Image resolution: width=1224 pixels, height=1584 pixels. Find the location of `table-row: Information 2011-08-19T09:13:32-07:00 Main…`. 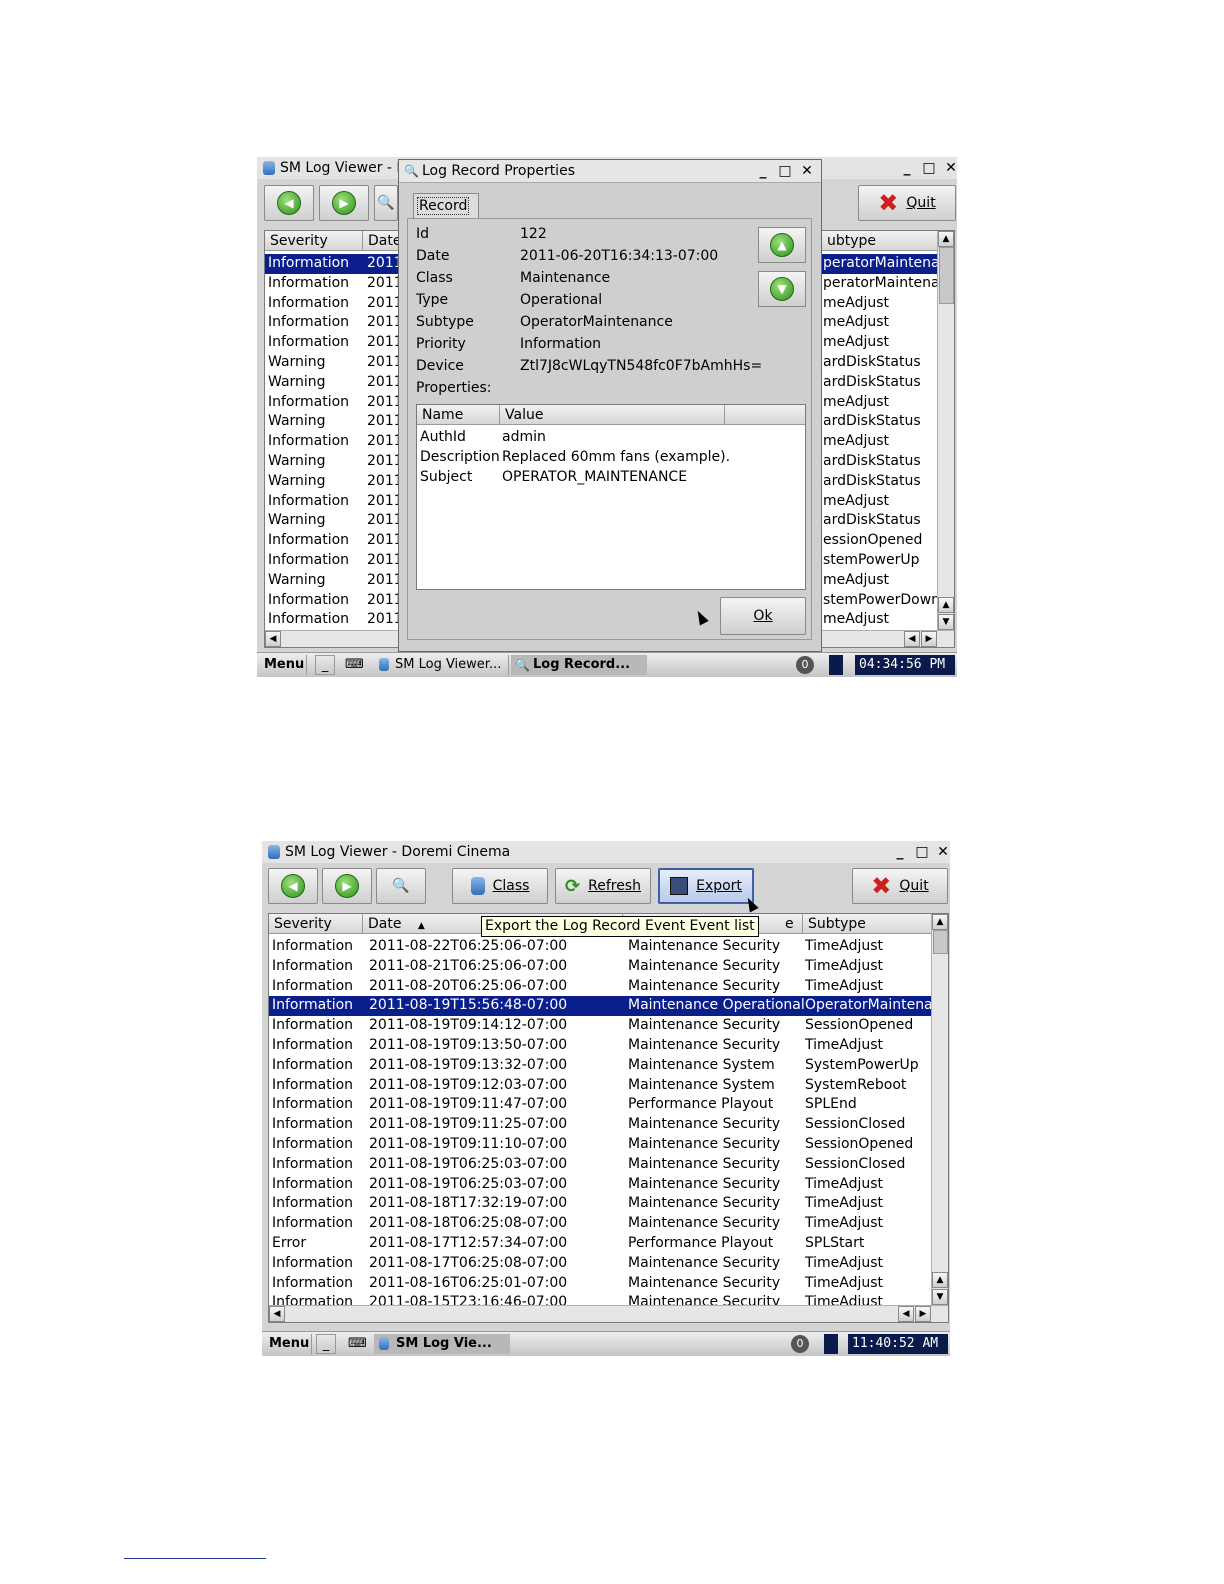

table-row: Information 2011-08-19T09:13:32-07:00 Main… is located at coordinates (600, 1066).